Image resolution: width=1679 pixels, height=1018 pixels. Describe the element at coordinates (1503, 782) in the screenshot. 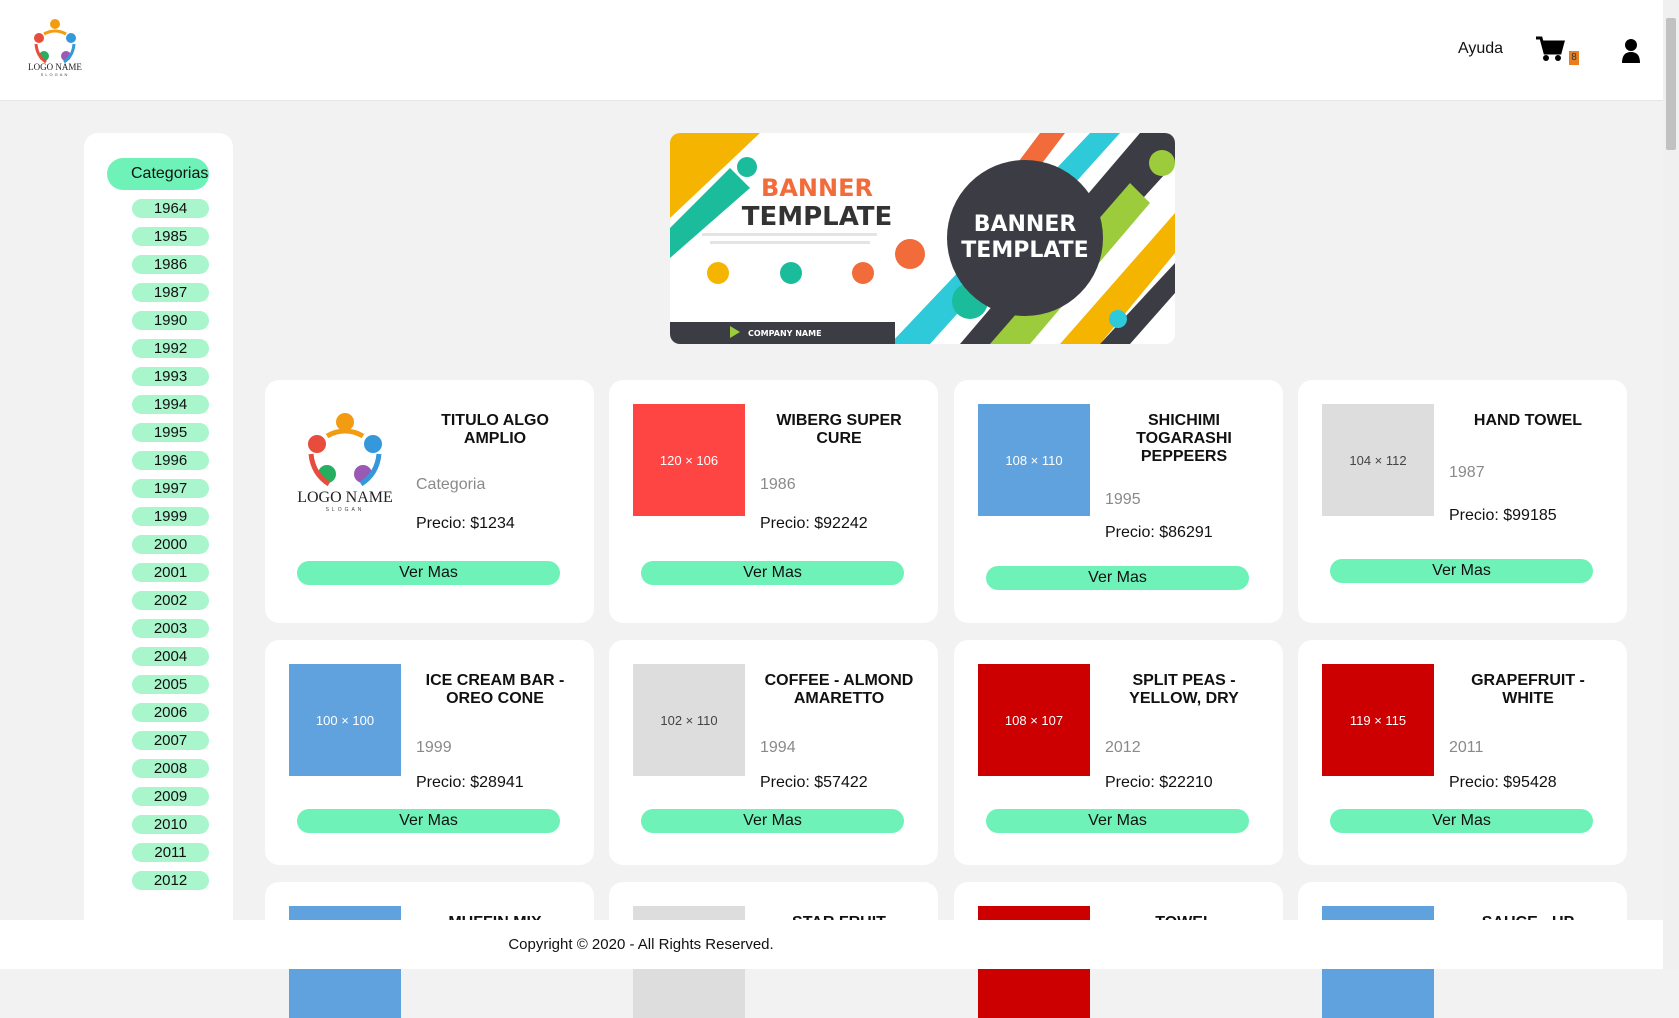

I see `product-price: Precio: $95428` at that location.